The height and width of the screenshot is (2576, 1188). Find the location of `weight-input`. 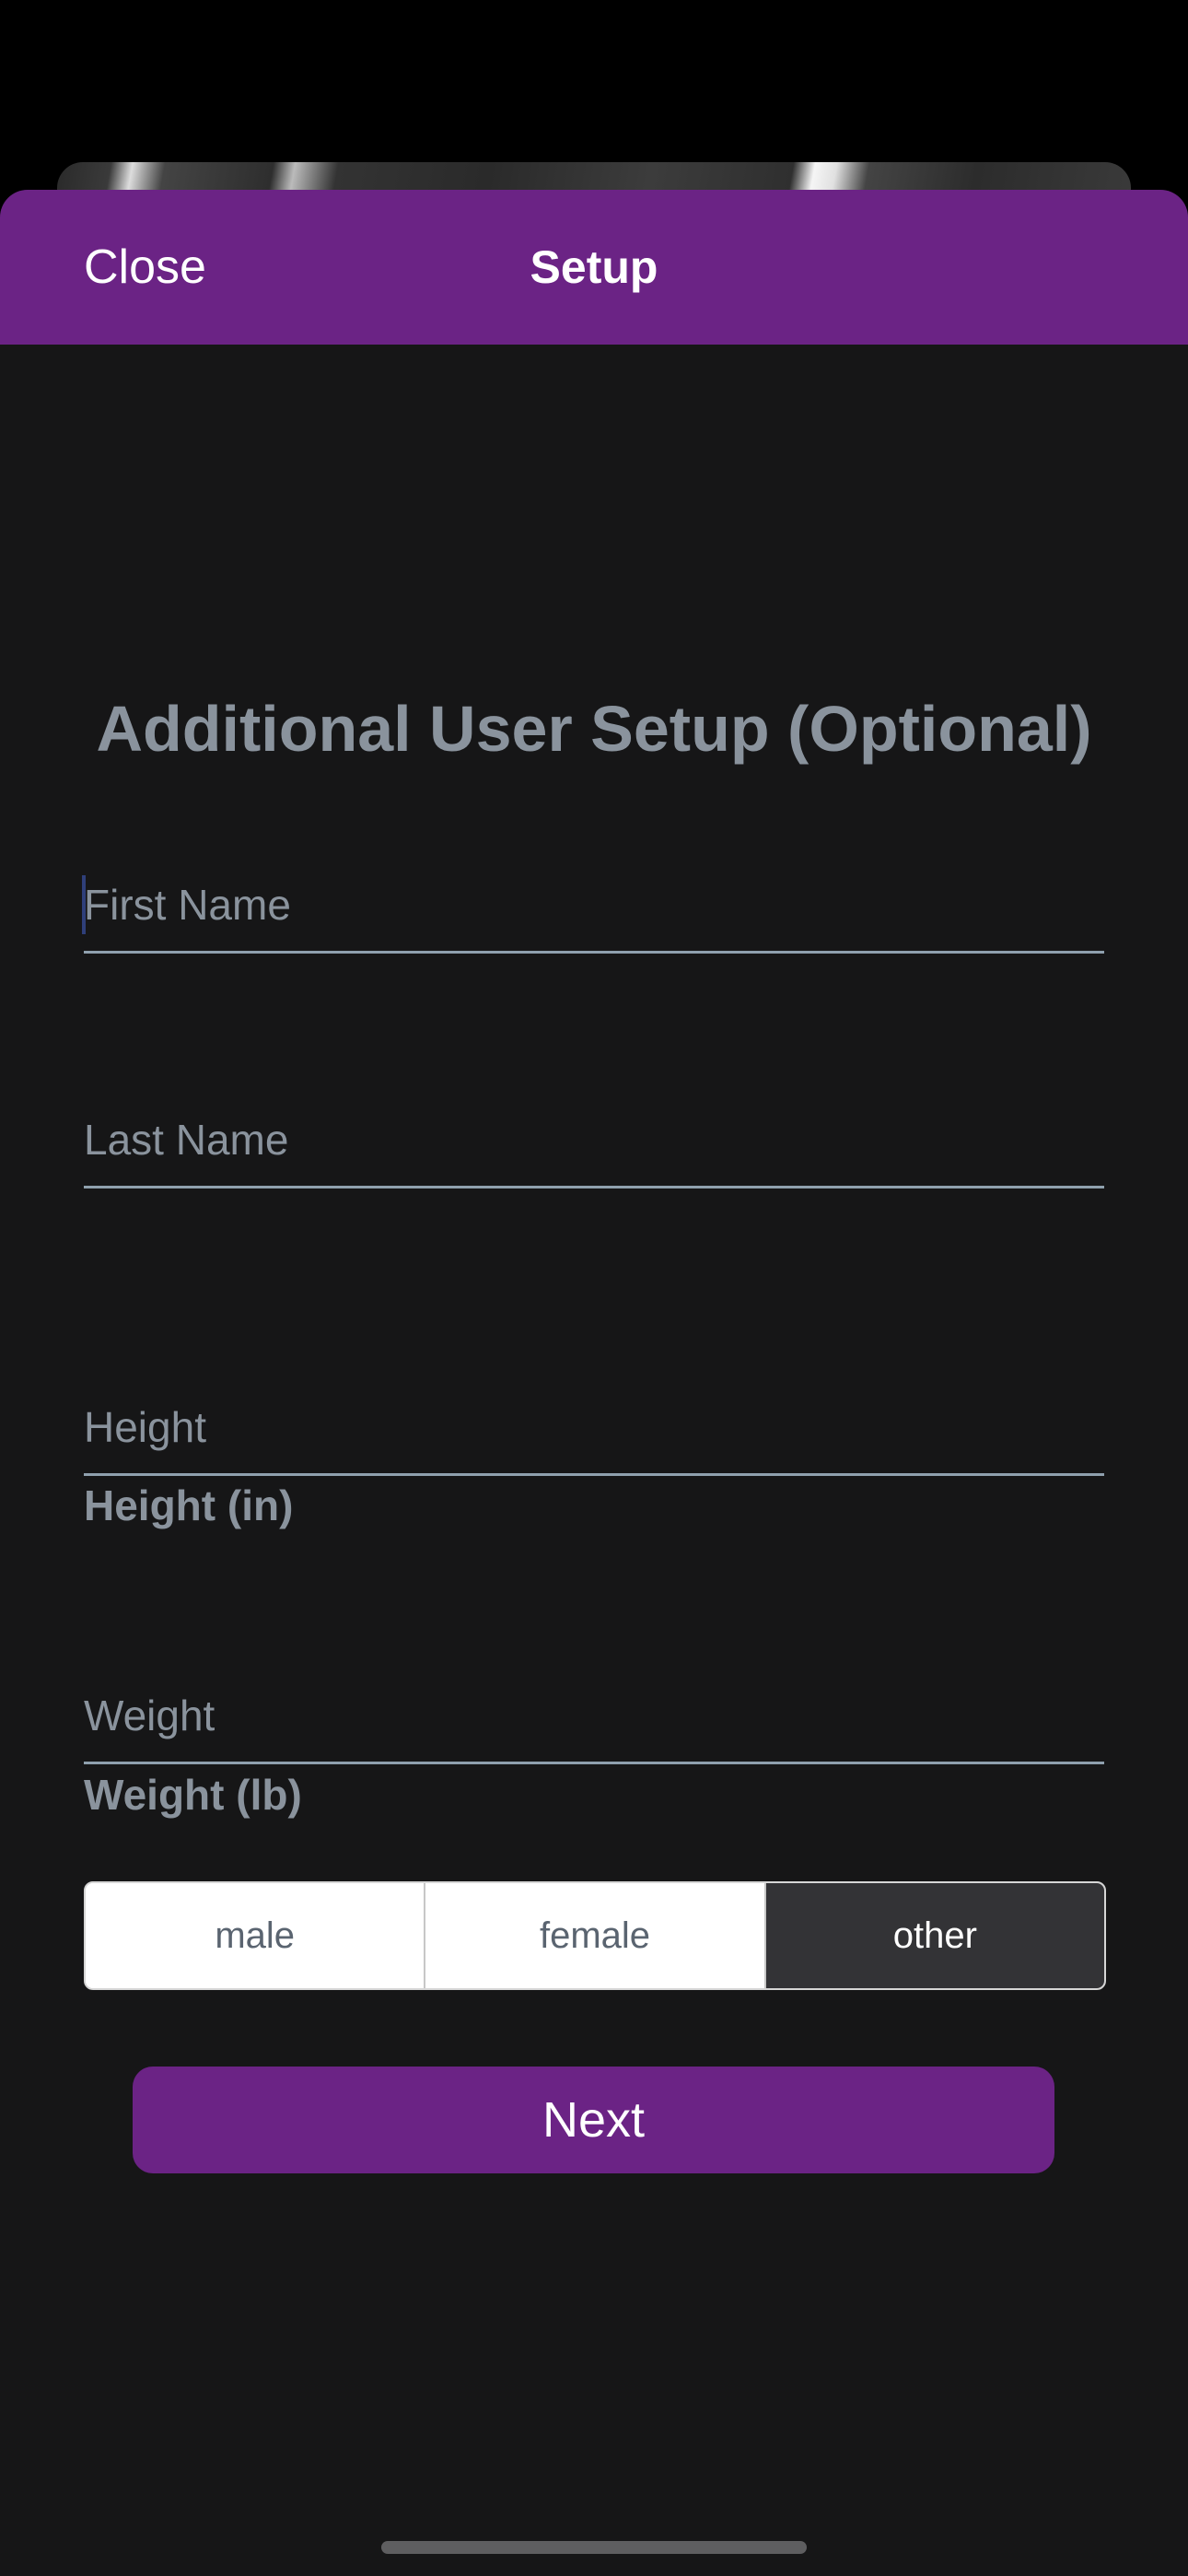

weight-input is located at coordinates (594, 1715).